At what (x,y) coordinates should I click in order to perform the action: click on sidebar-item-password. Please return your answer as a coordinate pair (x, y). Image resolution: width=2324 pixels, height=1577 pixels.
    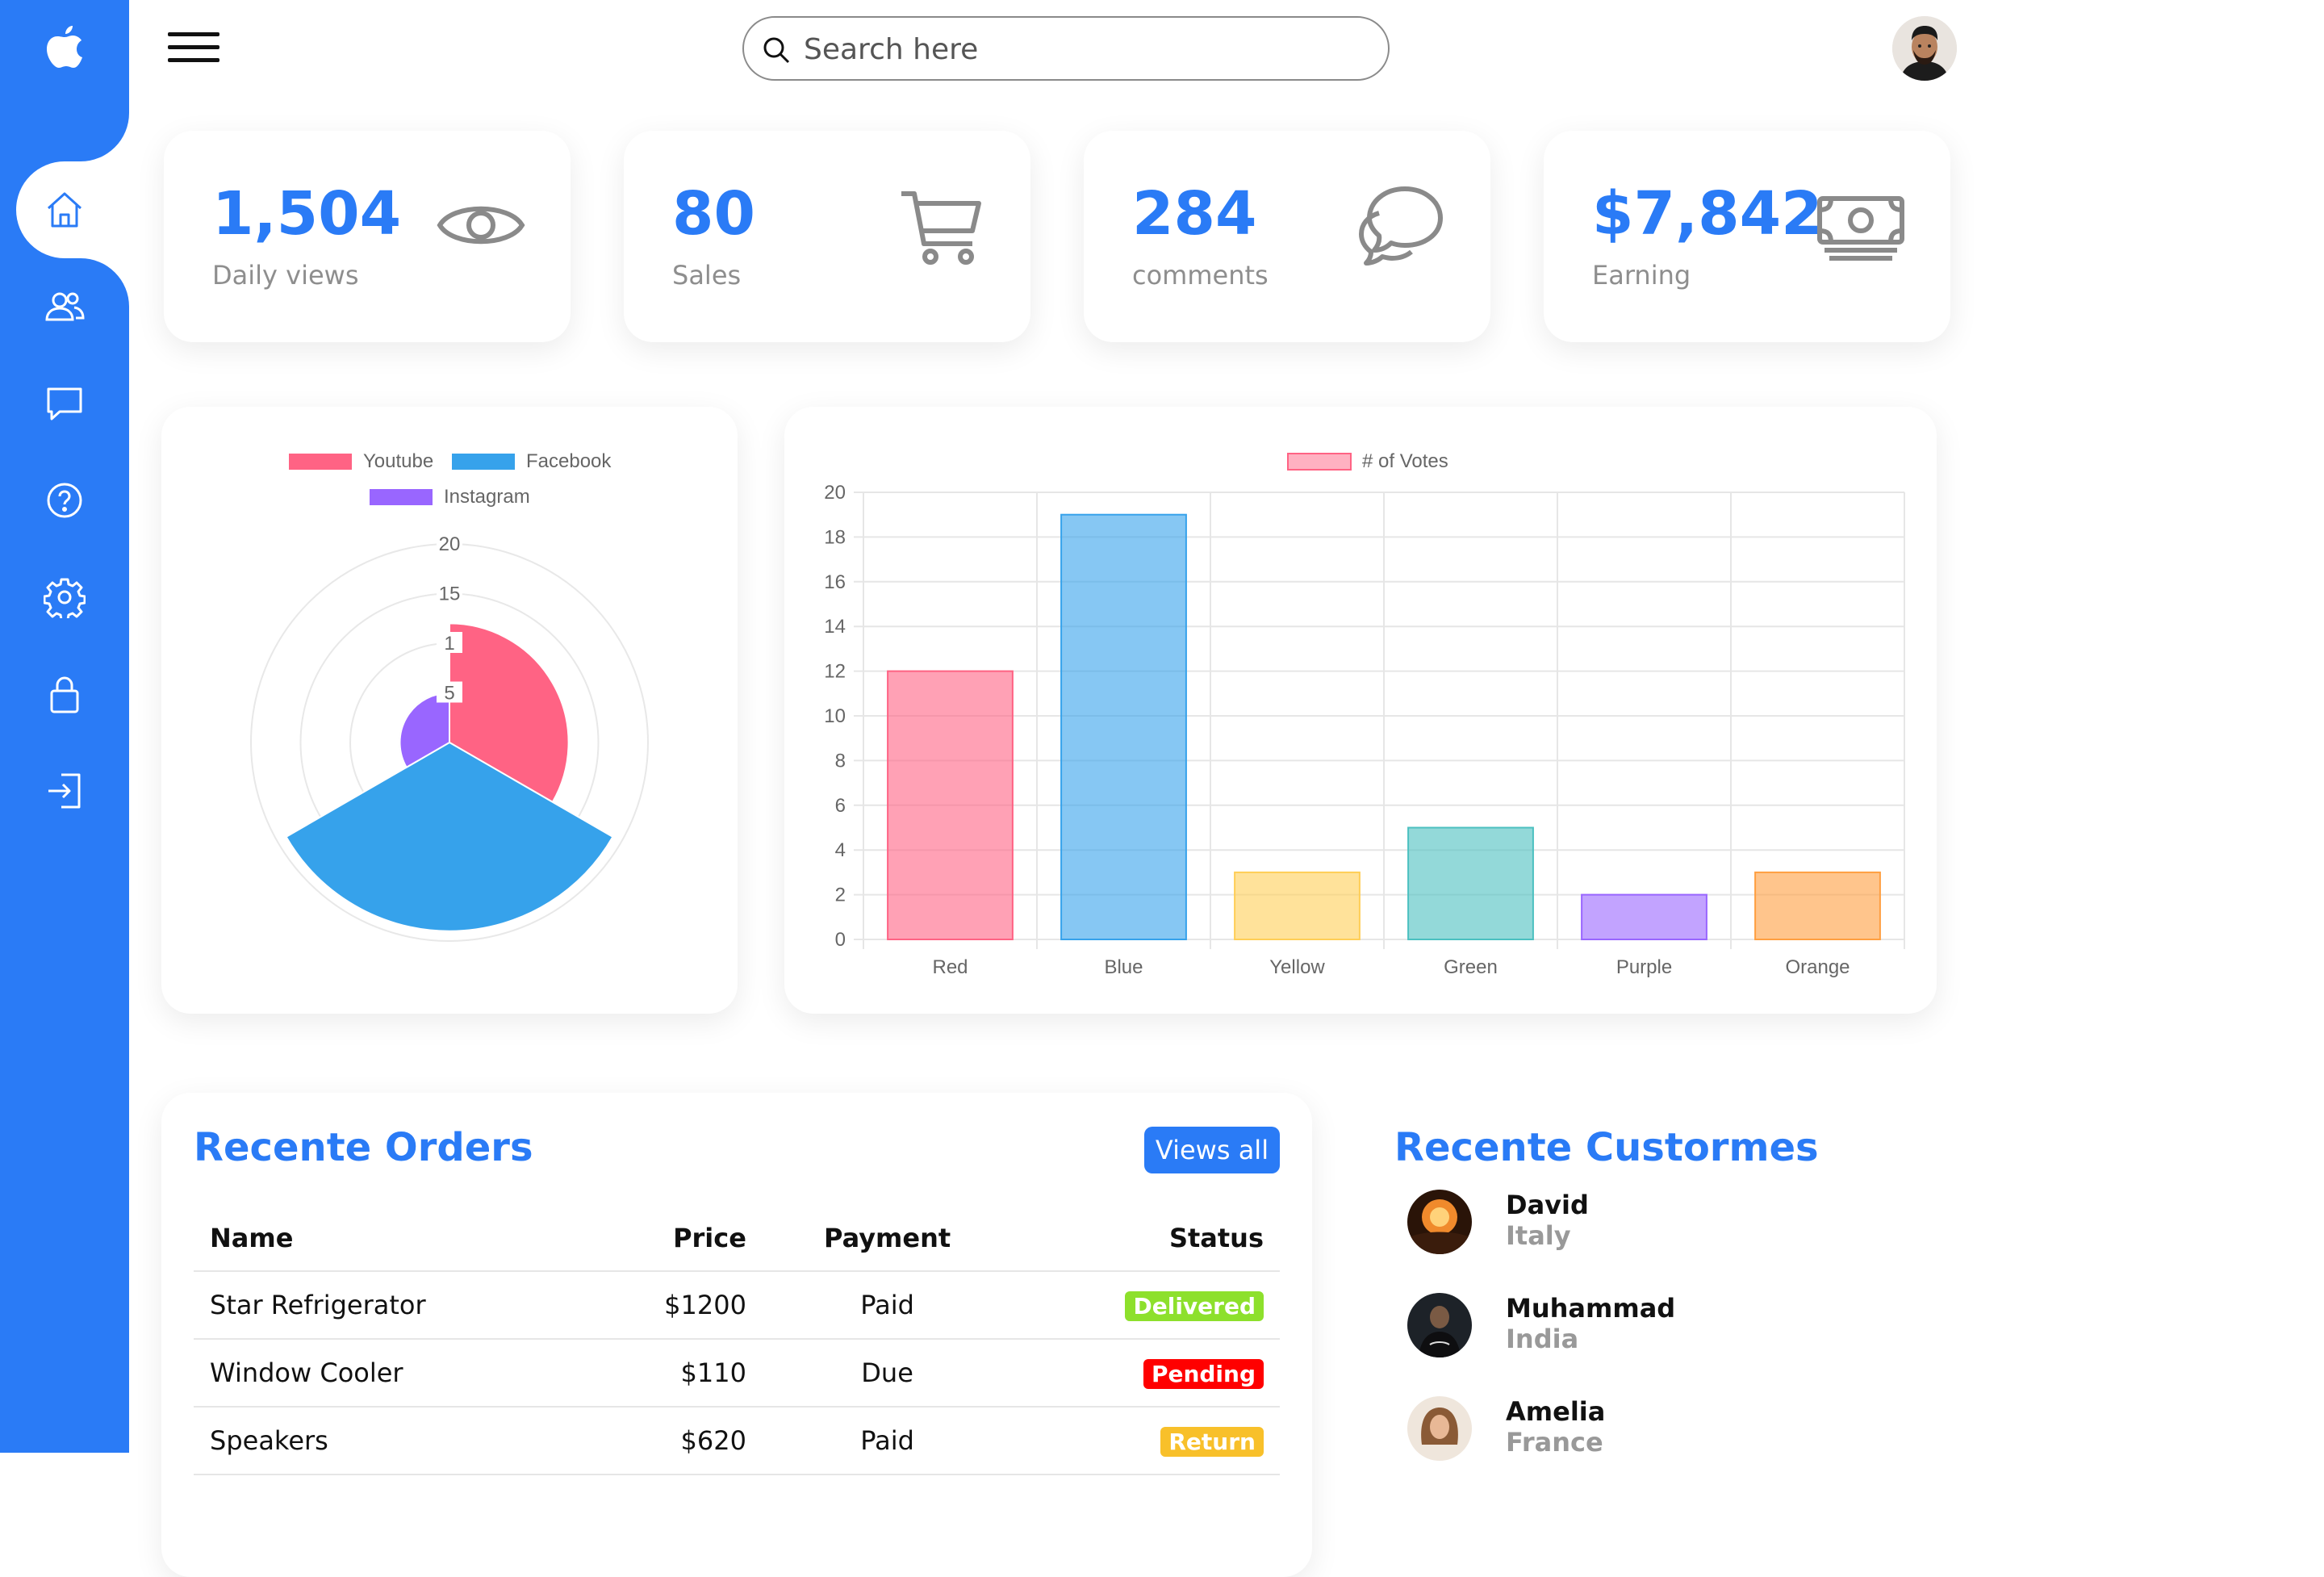
    Looking at the image, I should click on (65, 694).